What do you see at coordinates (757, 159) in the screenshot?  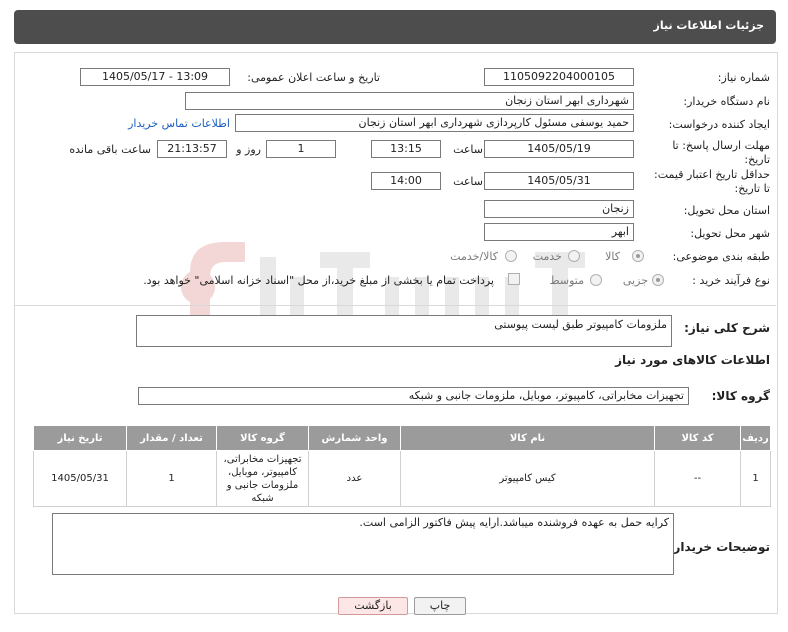 I see `deadline-label-2: تاریخ:` at bounding box center [757, 159].